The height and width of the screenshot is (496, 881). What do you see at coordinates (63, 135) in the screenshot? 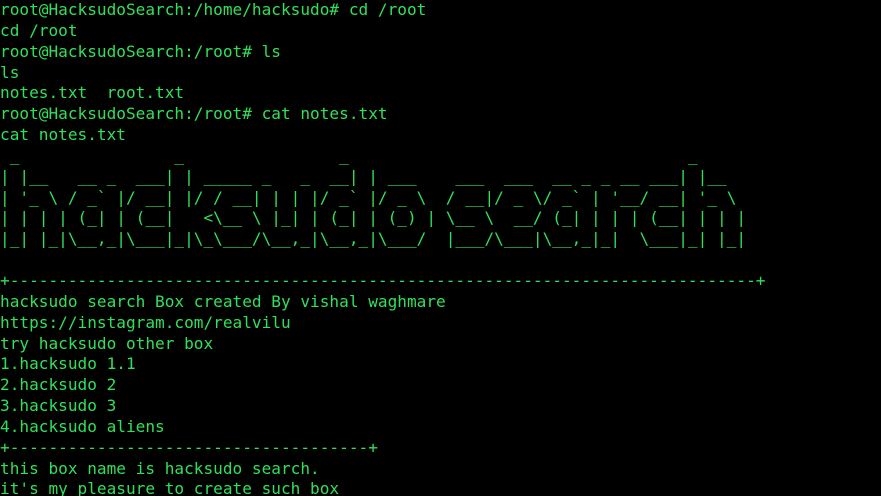
I see `terminal-line-echo-cat-notes: cat notes.txt` at bounding box center [63, 135].